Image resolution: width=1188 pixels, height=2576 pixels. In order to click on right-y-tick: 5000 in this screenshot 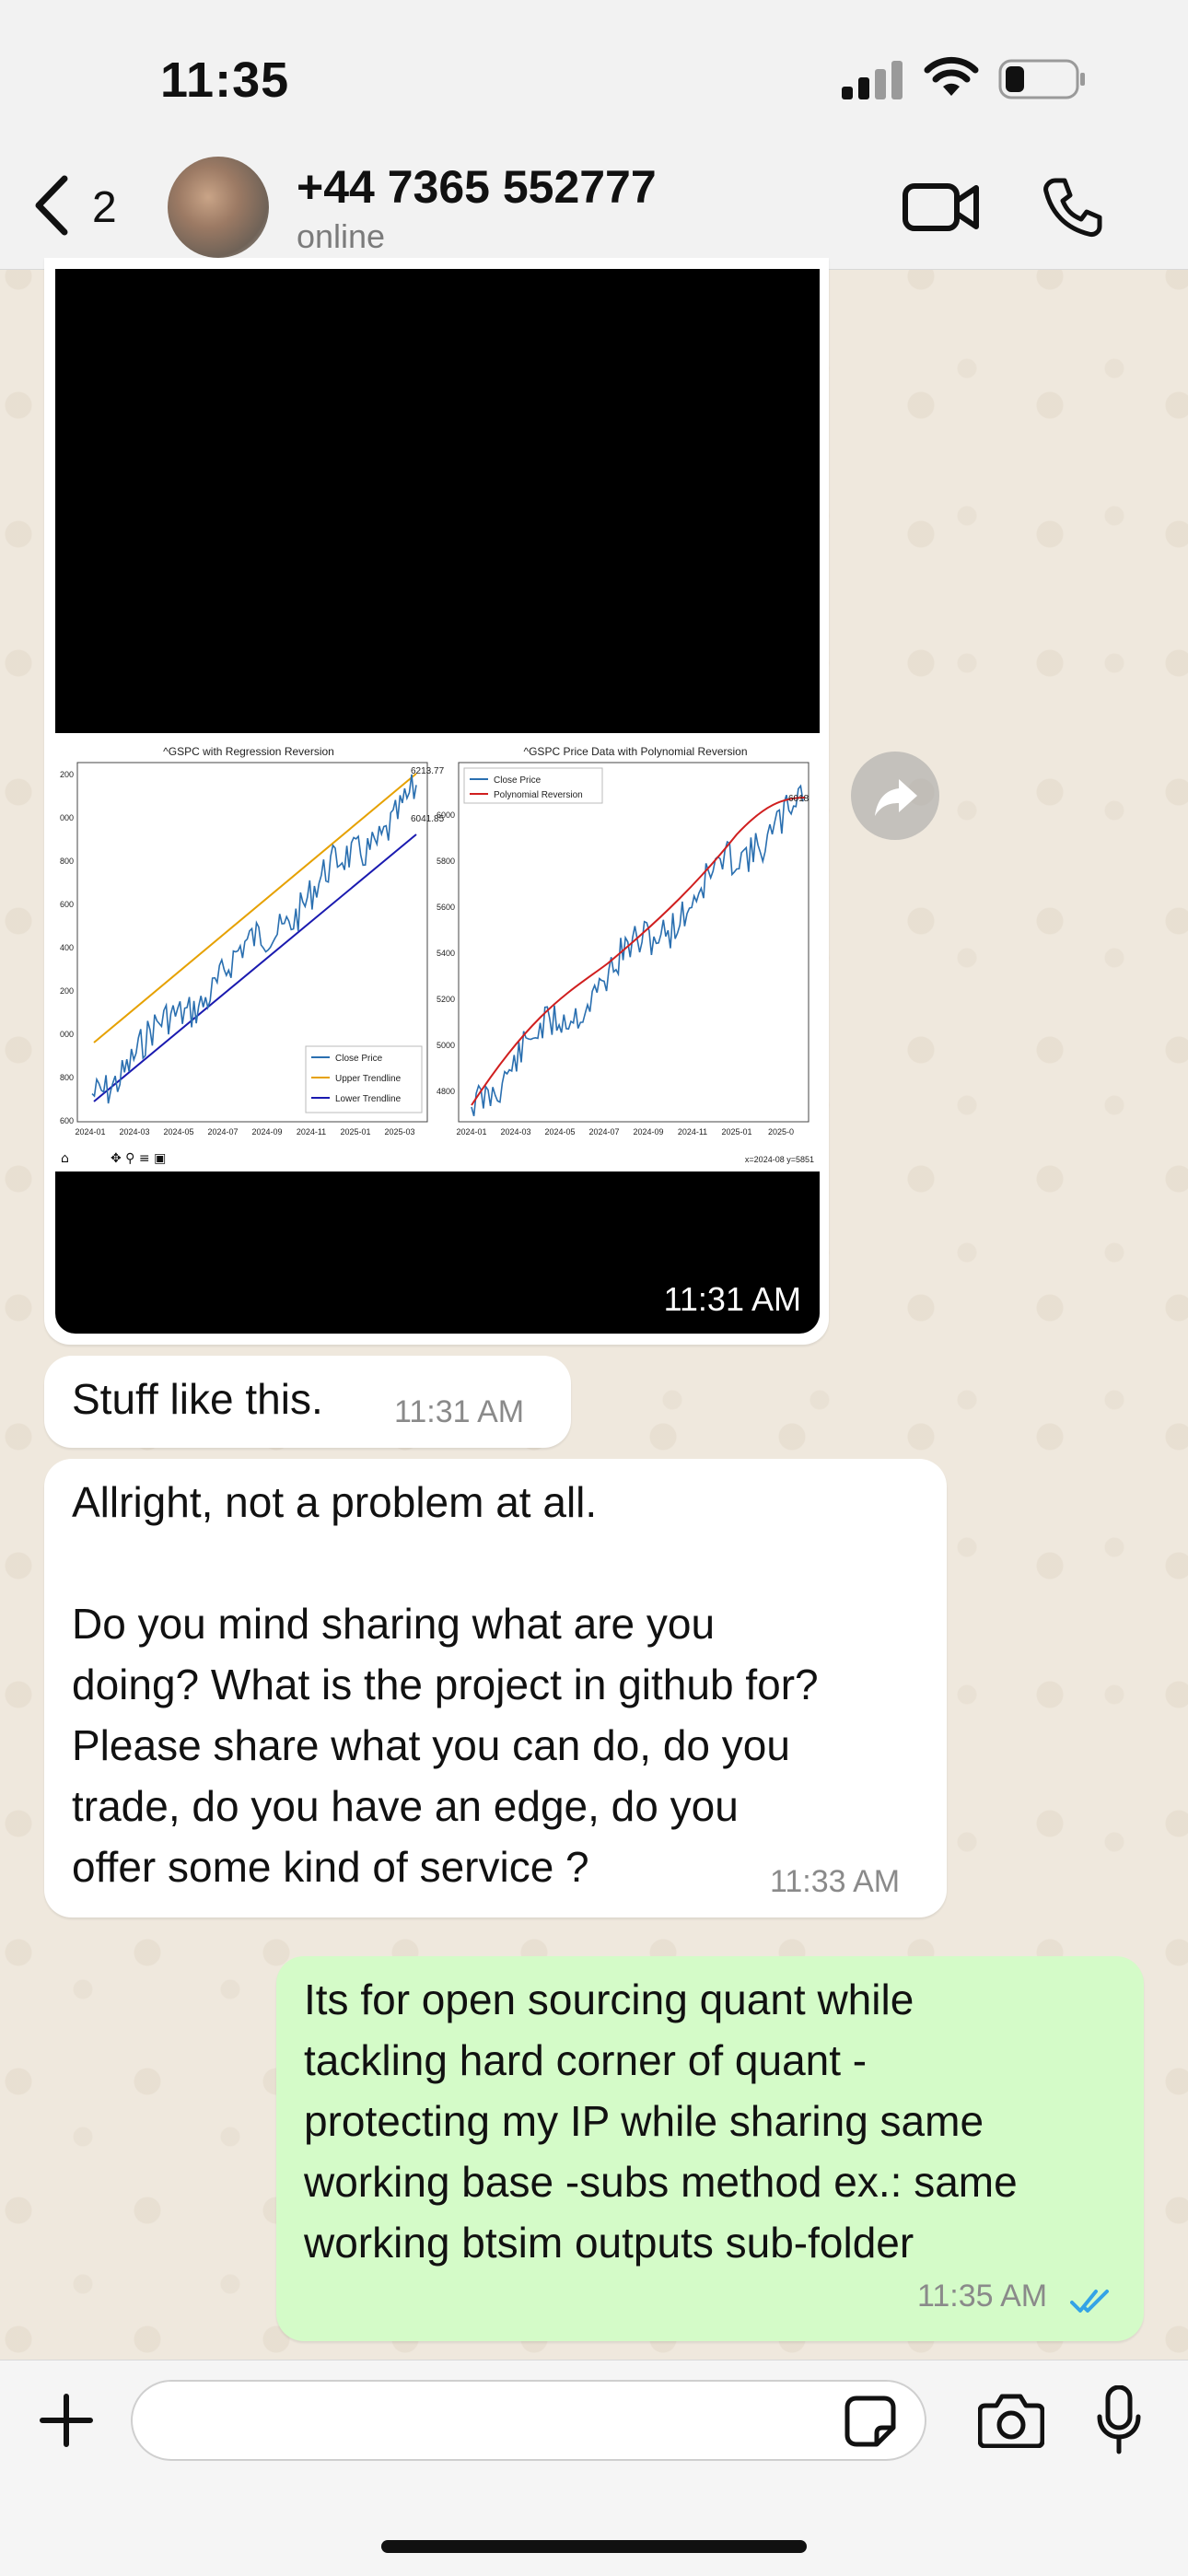, I will do `click(446, 1045)`.